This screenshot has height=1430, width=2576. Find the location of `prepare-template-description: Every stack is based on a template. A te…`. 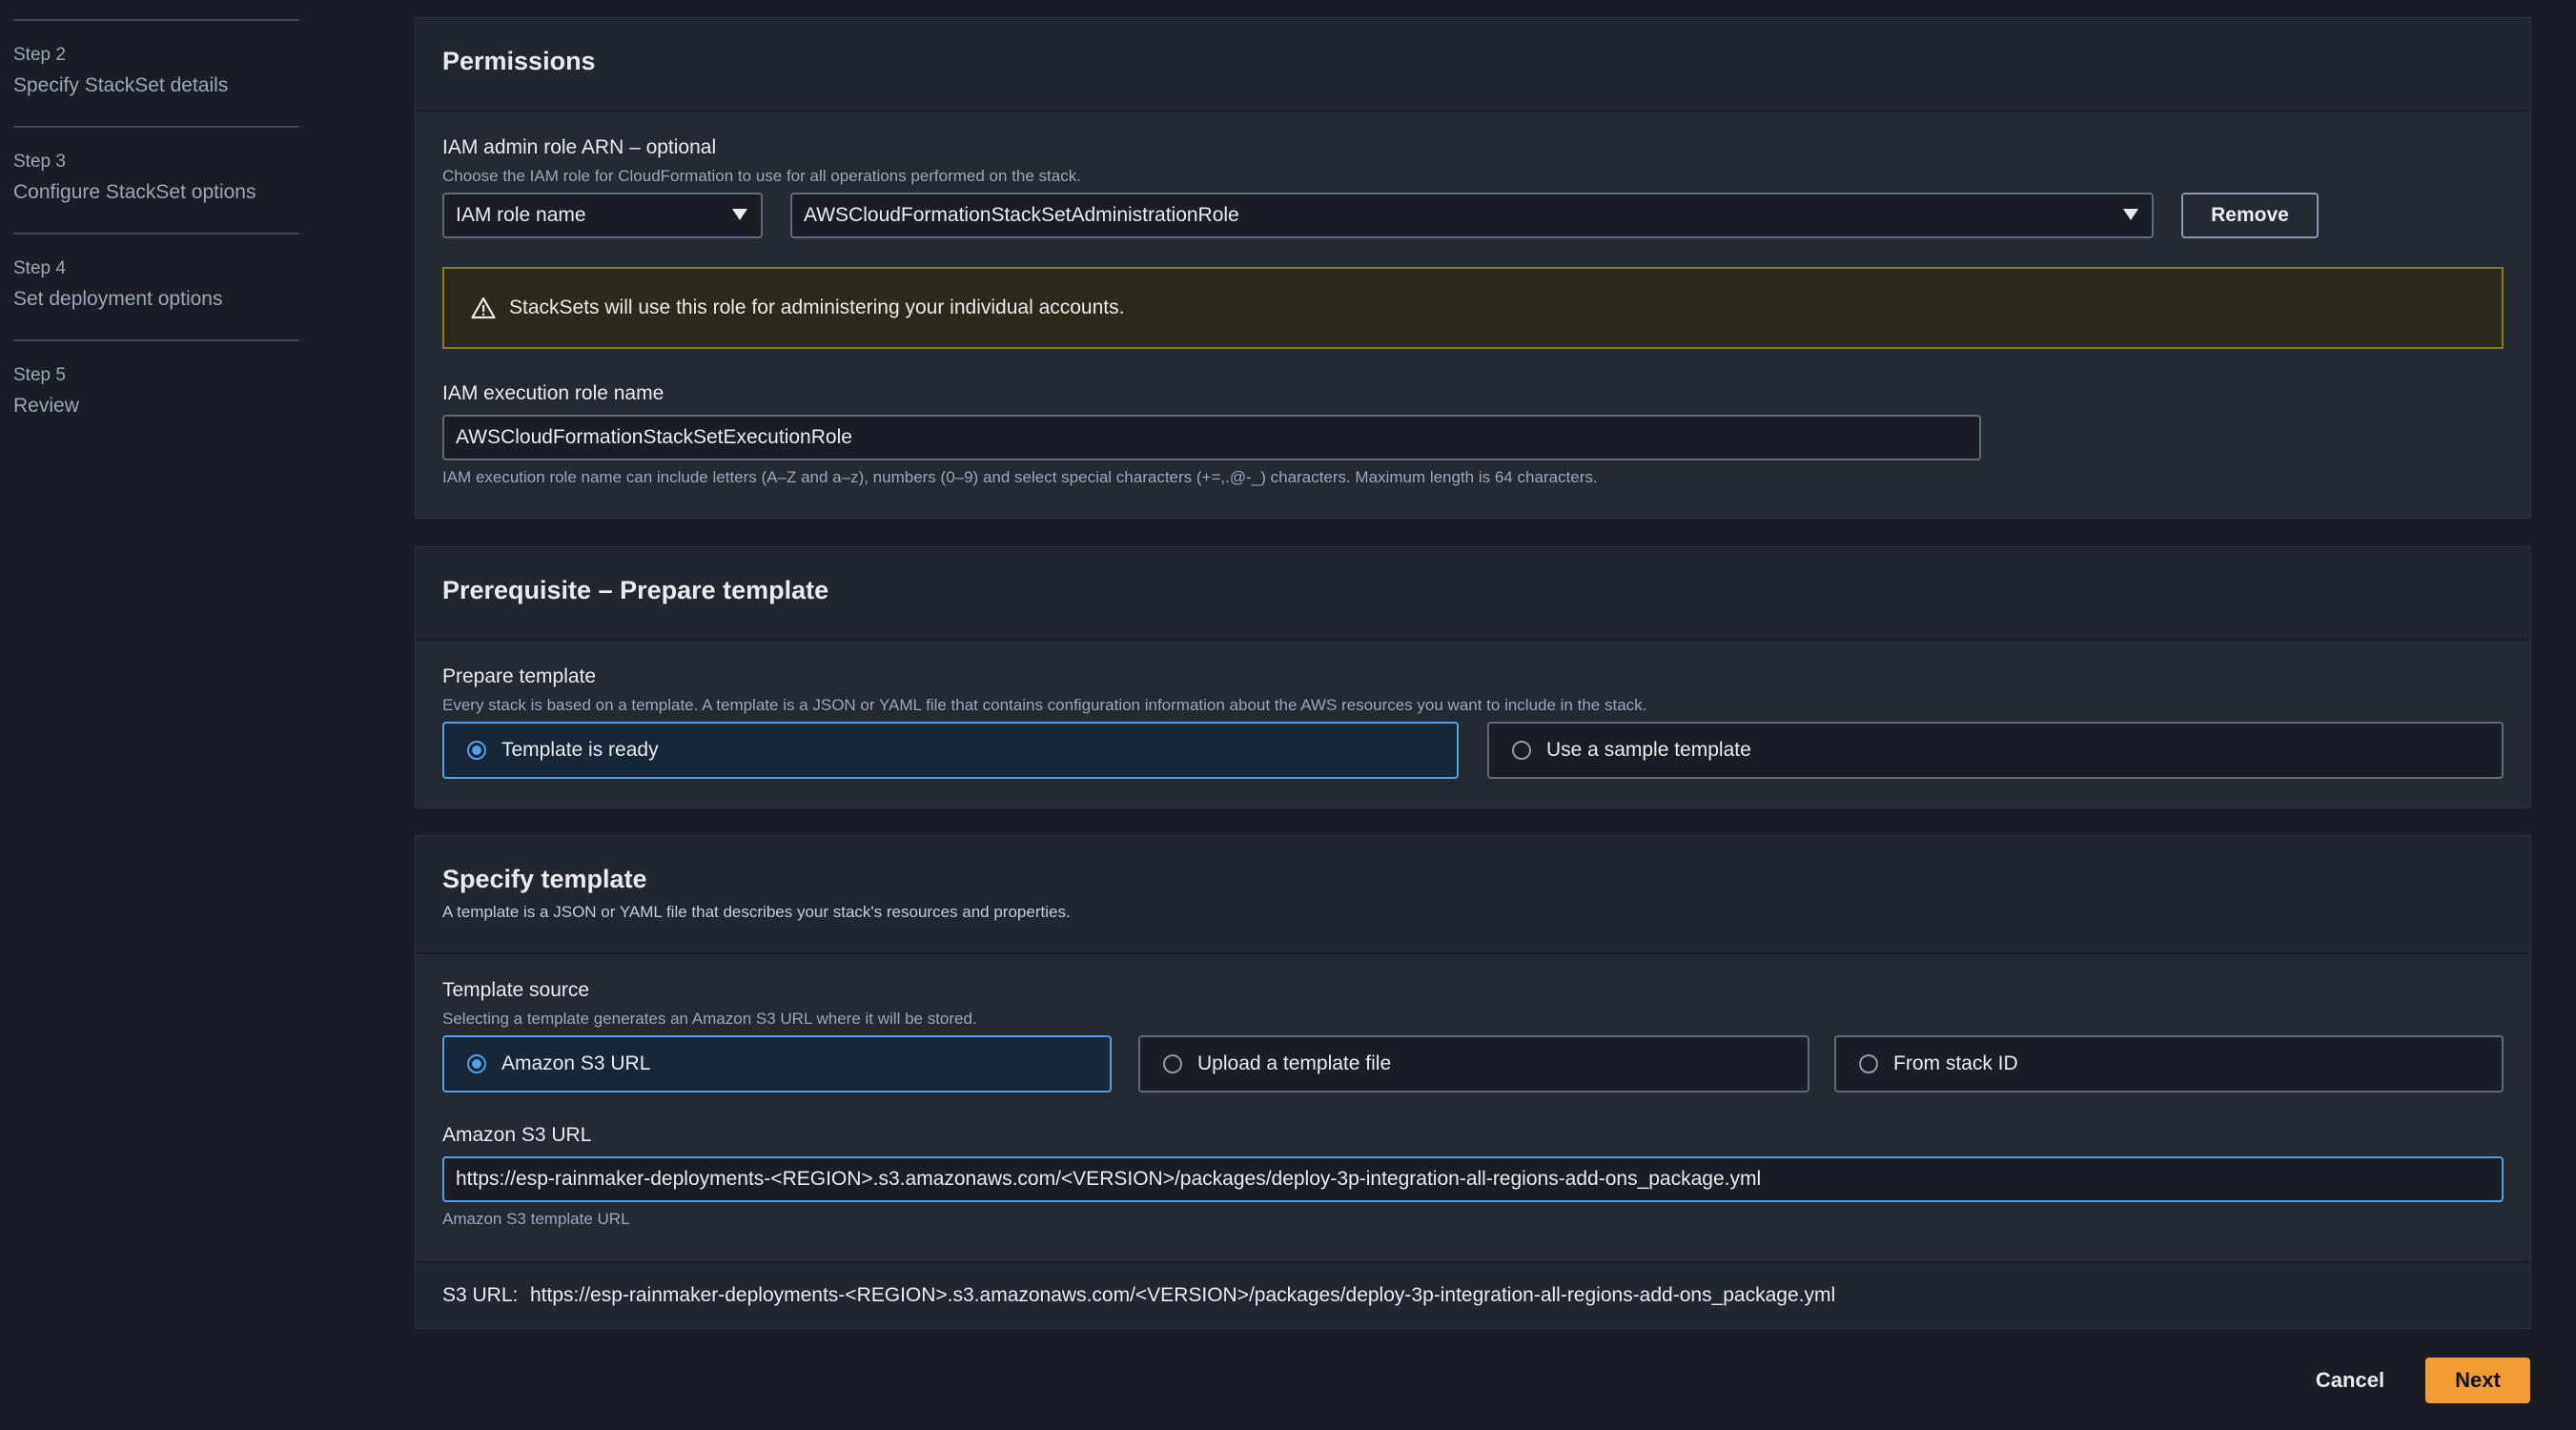

prepare-template-description: Every stack is based on a template. A te… is located at coordinates (1044, 705).